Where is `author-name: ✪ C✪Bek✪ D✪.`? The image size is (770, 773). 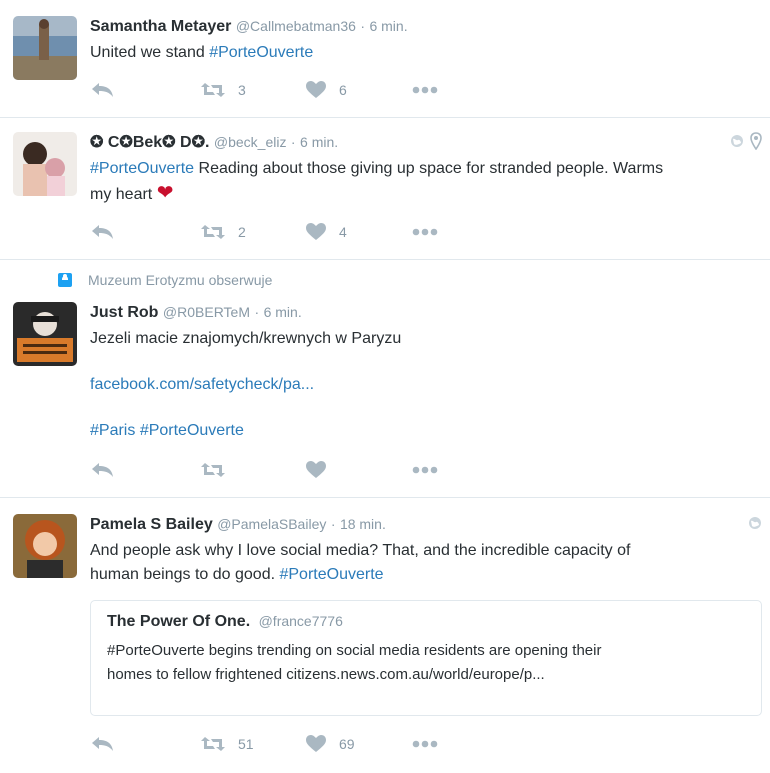 author-name: ✪ C✪Bek✪ D✪. is located at coordinates (149, 142).